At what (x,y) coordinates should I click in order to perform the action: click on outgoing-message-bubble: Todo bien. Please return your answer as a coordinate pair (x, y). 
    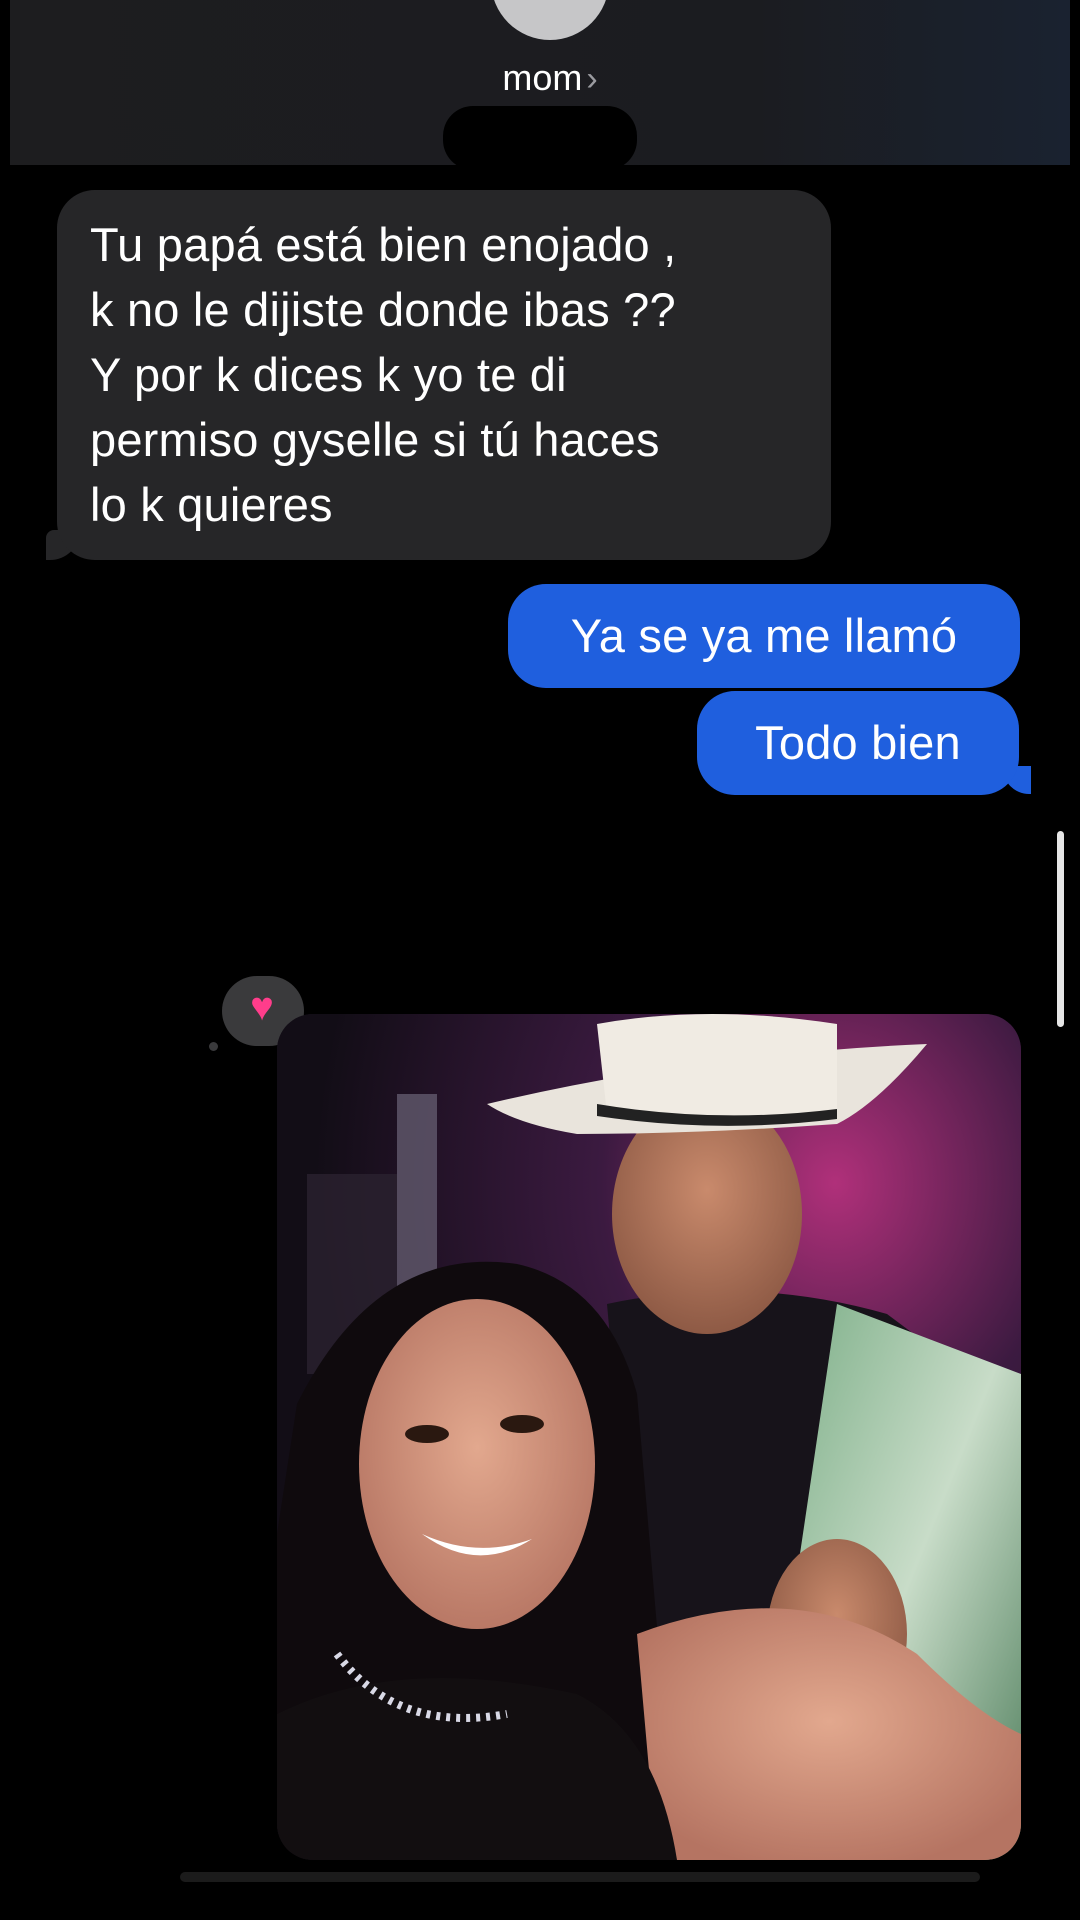
    Looking at the image, I should click on (858, 743).